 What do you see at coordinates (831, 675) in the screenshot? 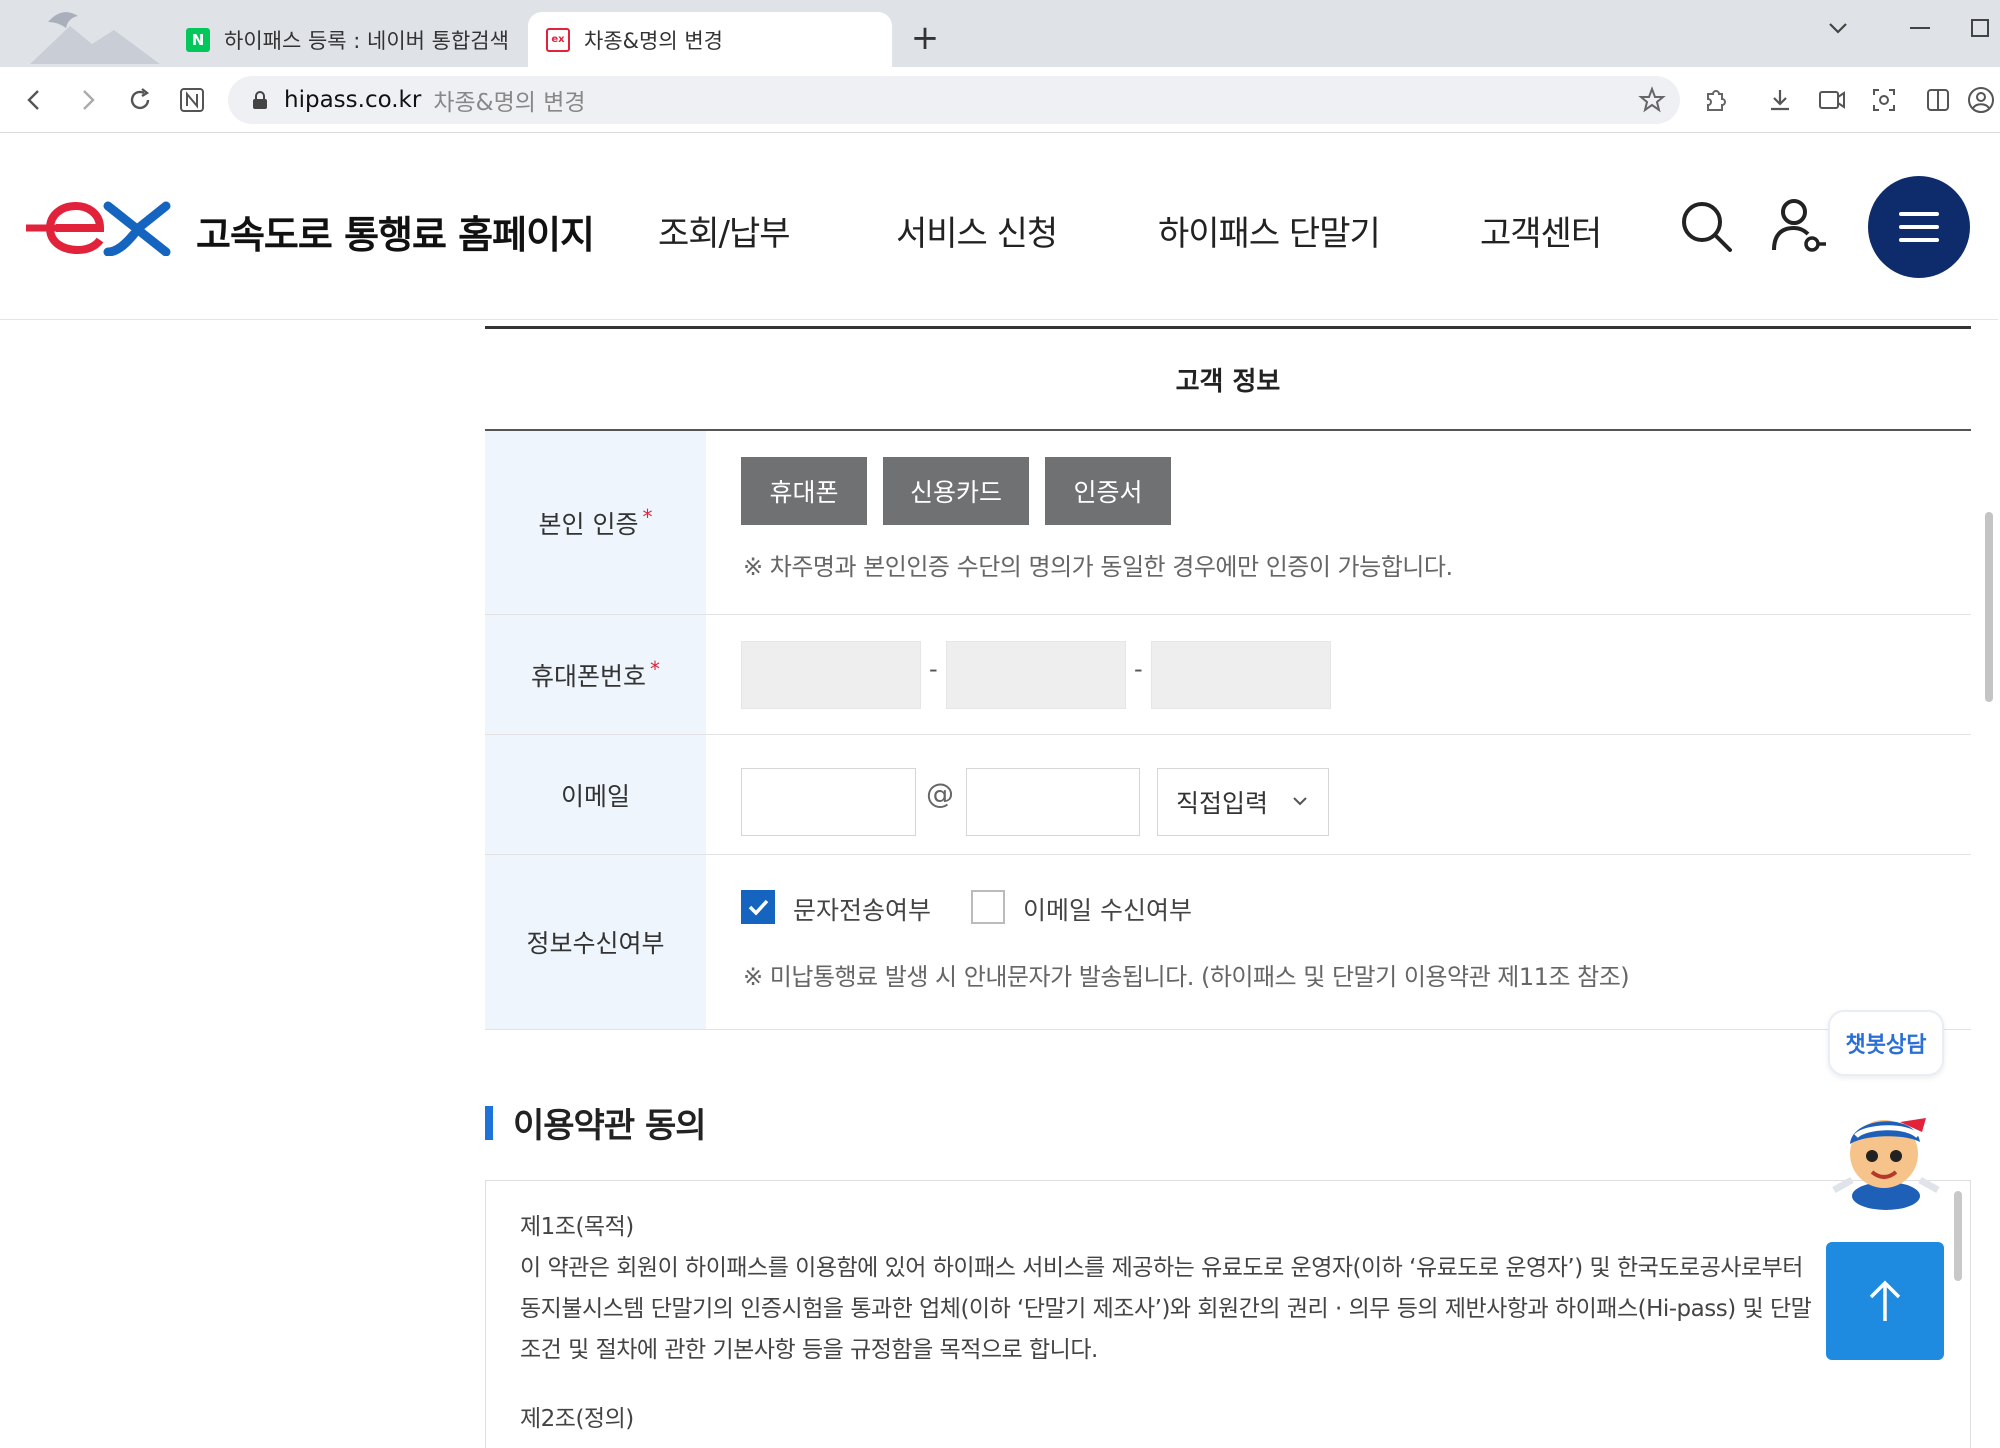
I see `phone-part1-input` at bounding box center [831, 675].